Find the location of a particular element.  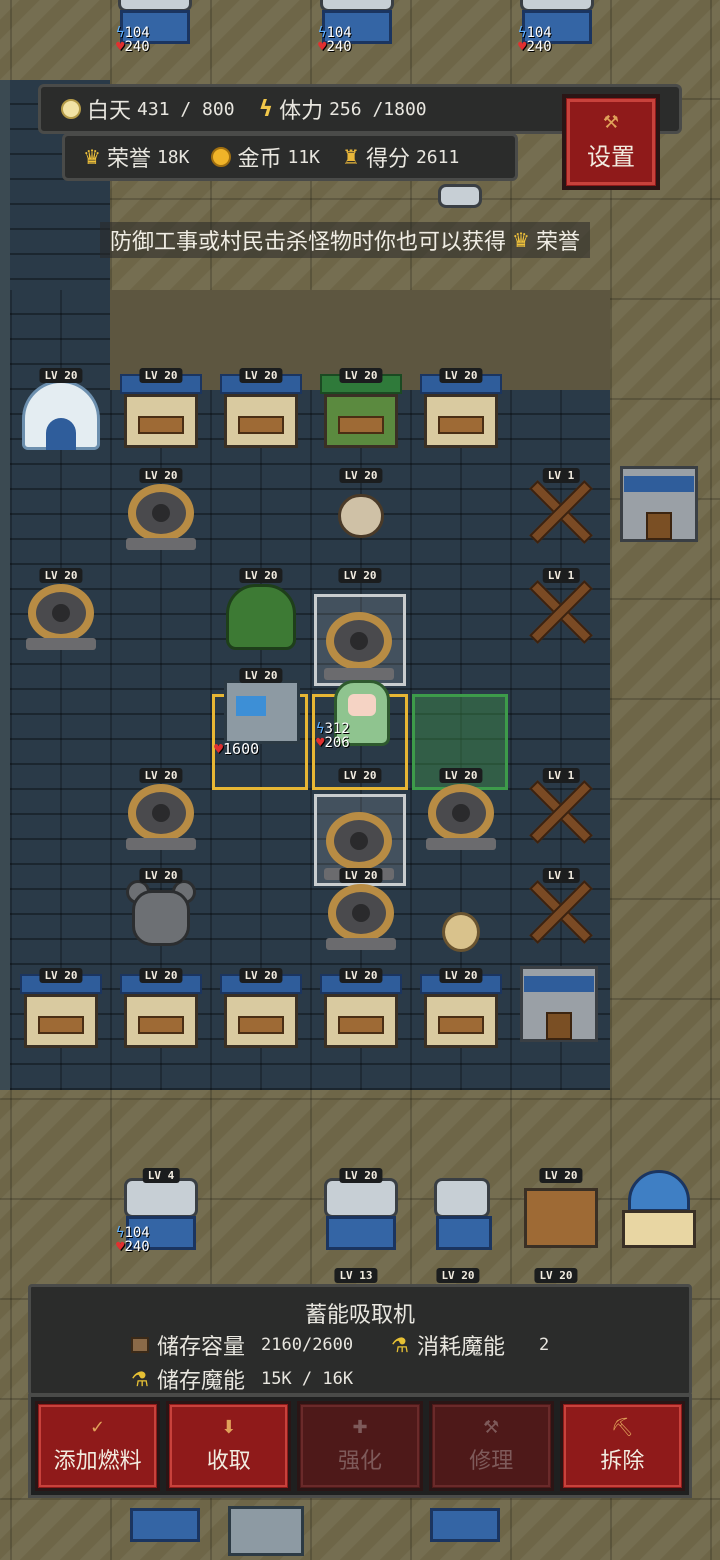

score-label: 得分 is located at coordinates (387, 159).